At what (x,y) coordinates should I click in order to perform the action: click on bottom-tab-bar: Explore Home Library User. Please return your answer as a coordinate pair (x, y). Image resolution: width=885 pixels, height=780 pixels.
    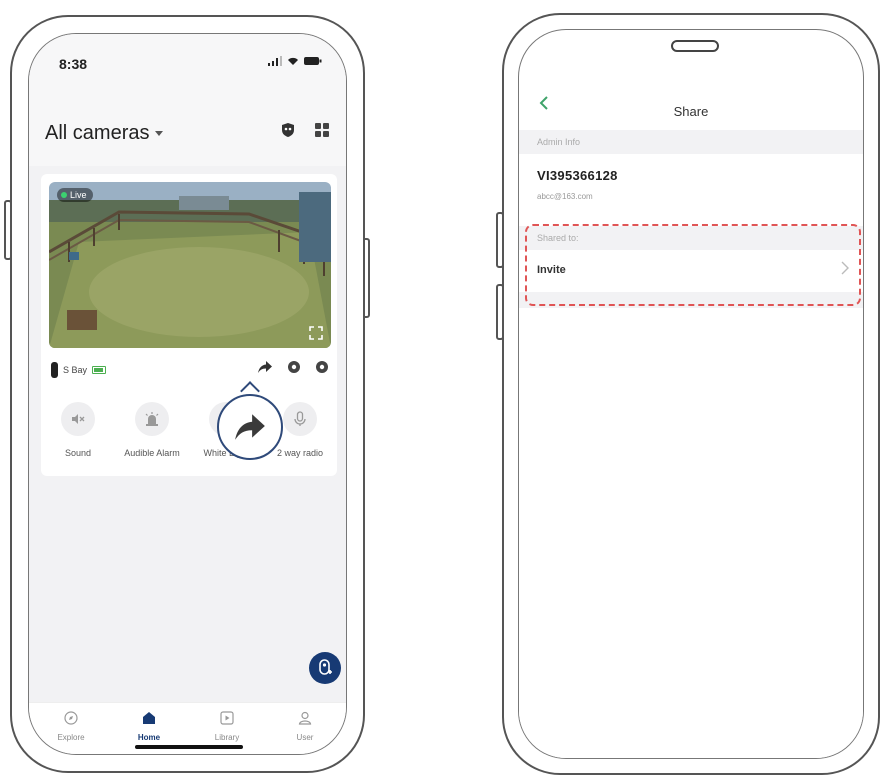
    Looking at the image, I should click on (187, 728).